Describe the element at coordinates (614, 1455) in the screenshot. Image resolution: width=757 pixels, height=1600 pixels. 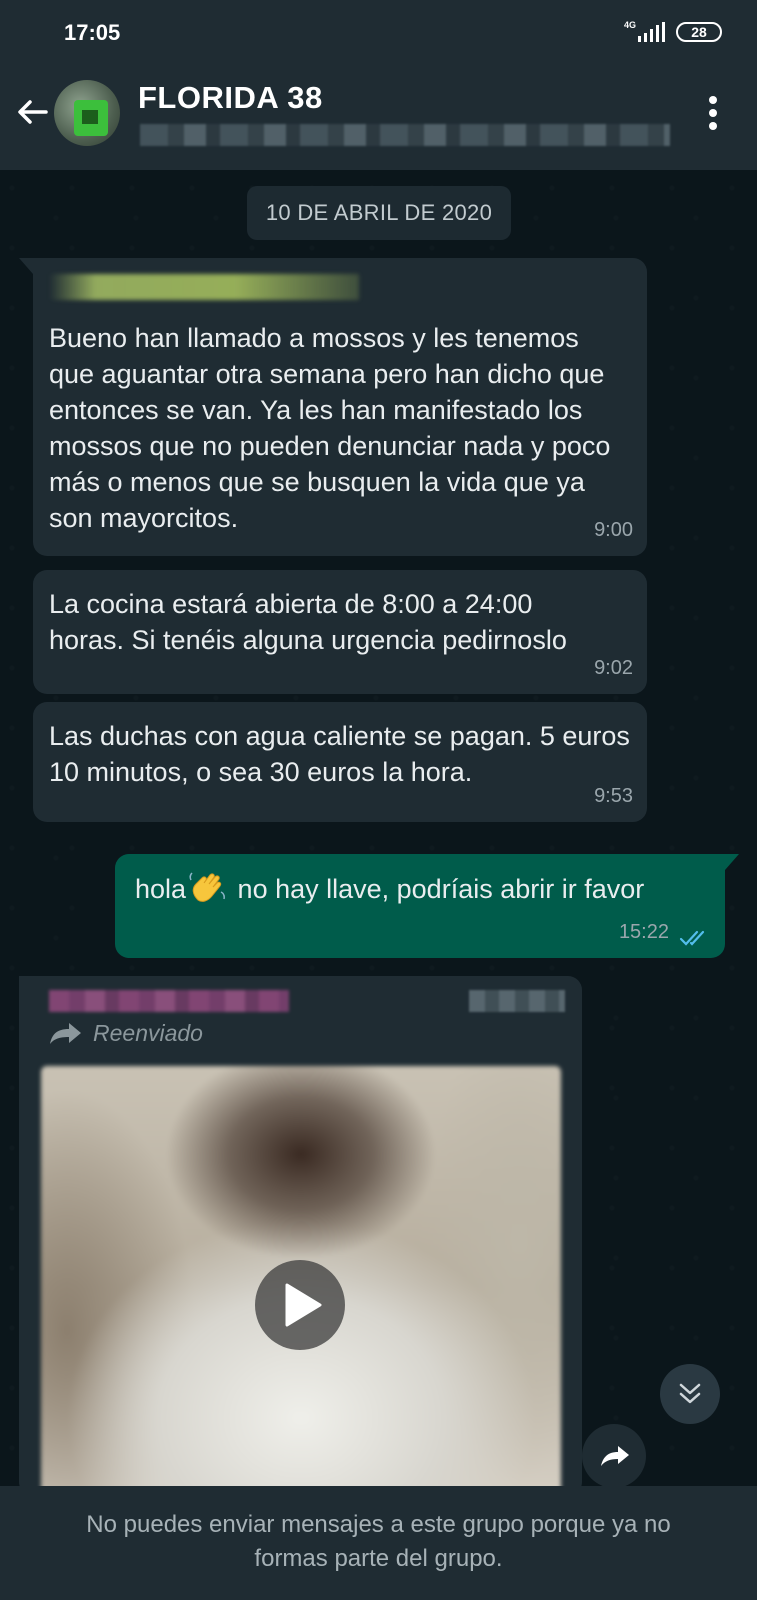
I see `share-arrow-icon` at that location.